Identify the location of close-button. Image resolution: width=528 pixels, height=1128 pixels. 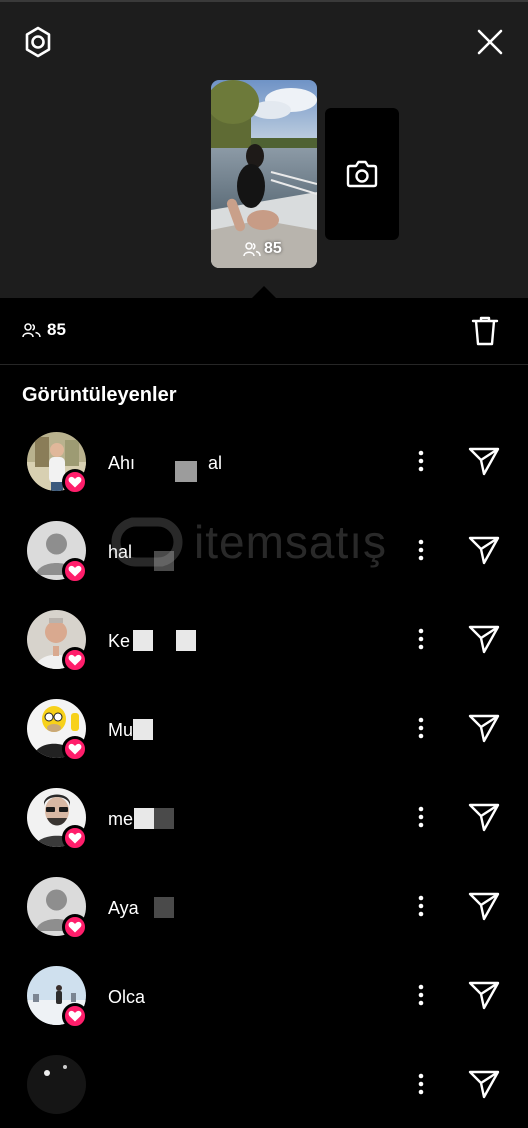
(490, 42).